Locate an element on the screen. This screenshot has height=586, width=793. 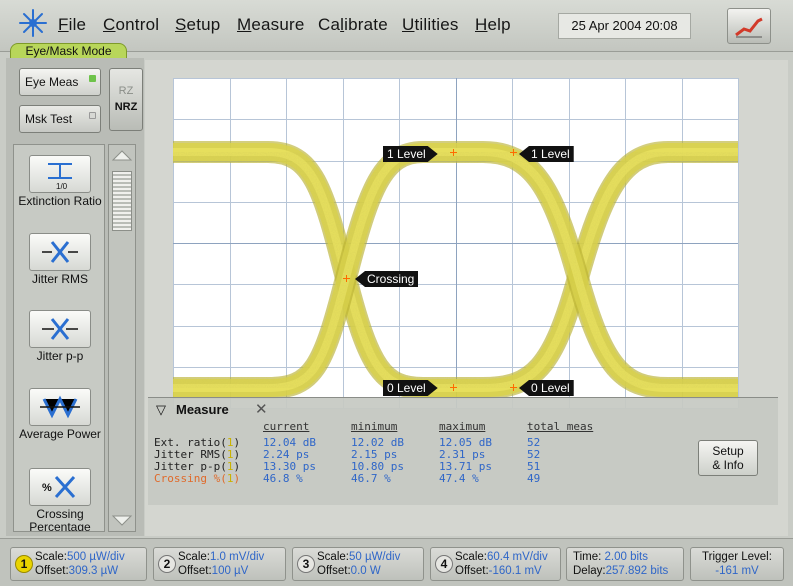
channel-3-button: 3 Scale:50 µW/div Offset:0.0 W is located at coordinates (358, 564).